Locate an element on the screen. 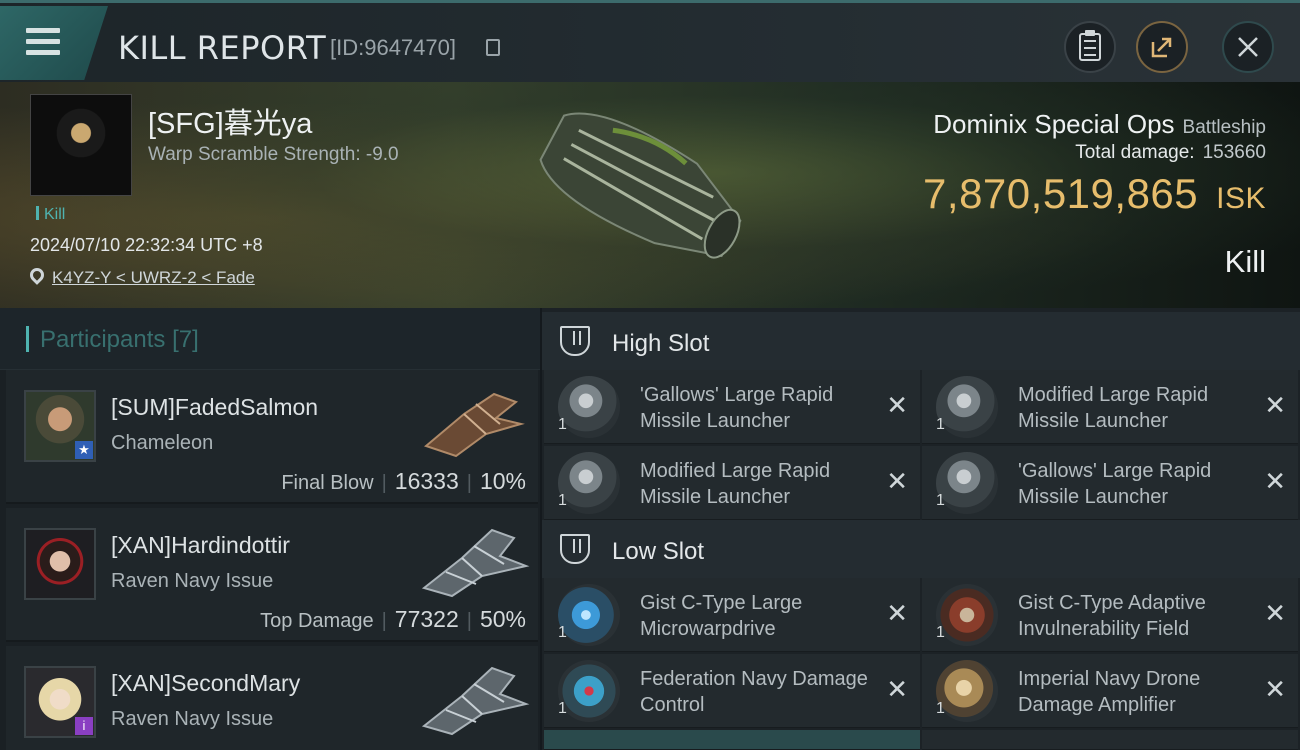  share-icon is located at coordinates (1161, 47).